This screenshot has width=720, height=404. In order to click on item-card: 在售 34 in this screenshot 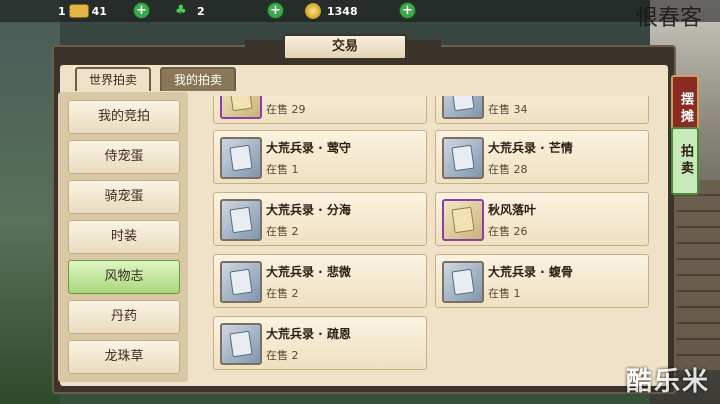, I will do `click(542, 110)`.